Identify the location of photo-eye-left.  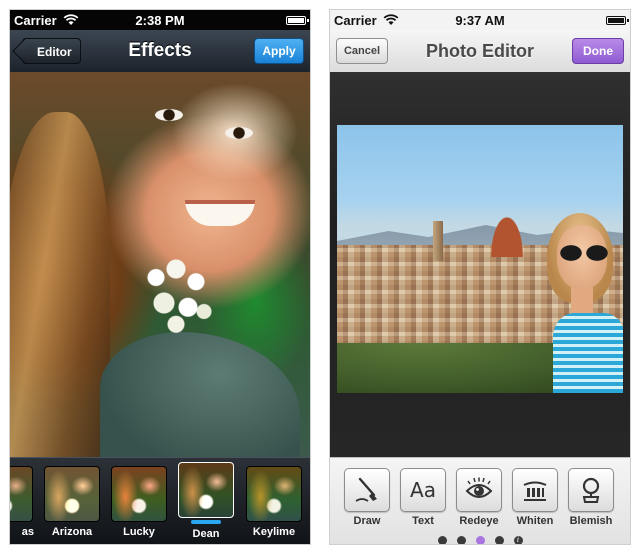
(169, 115).